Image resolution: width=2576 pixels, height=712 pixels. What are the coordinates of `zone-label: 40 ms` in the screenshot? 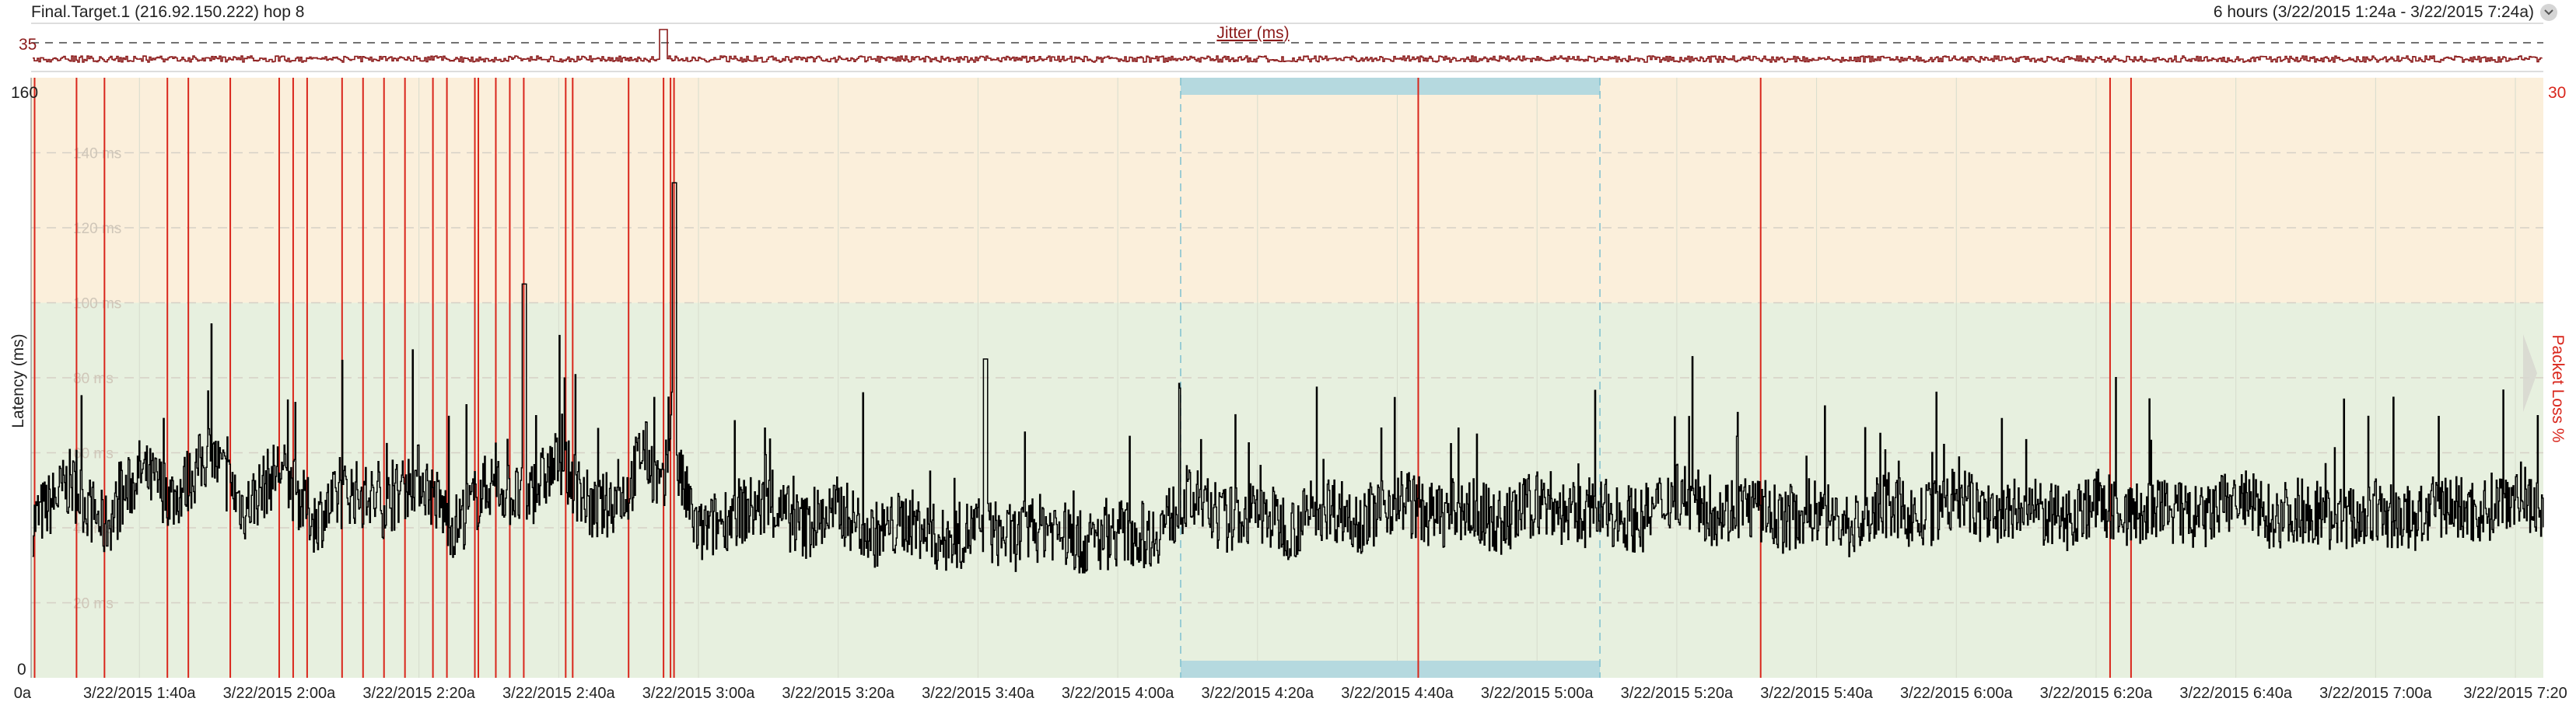 It's located at (94, 529).